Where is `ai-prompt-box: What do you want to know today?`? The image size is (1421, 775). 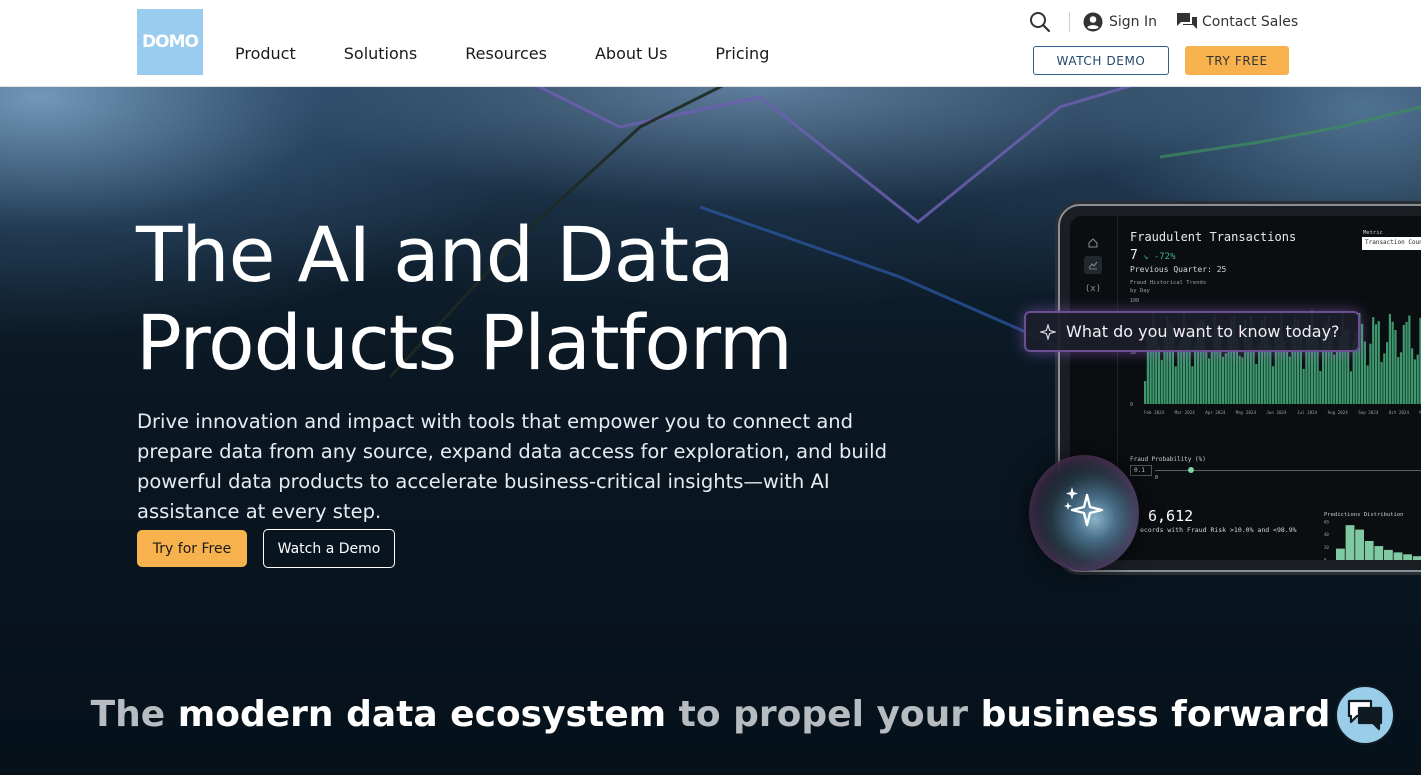
ai-prompt-box: What do you want to know today? is located at coordinates (1192, 331).